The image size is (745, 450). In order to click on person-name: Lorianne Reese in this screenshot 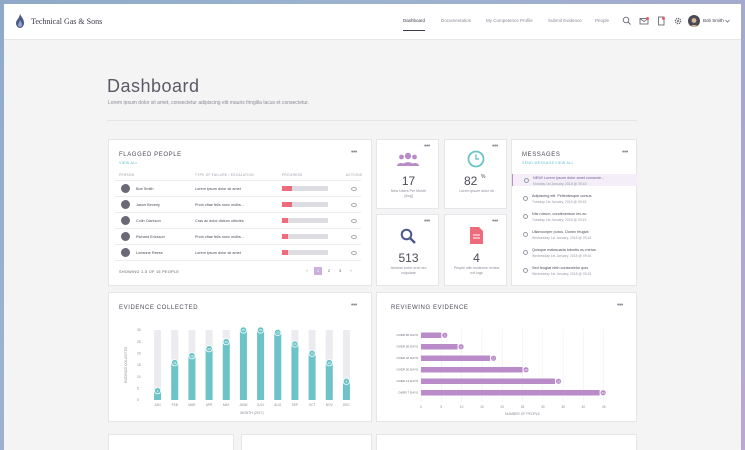, I will do `click(149, 253)`.